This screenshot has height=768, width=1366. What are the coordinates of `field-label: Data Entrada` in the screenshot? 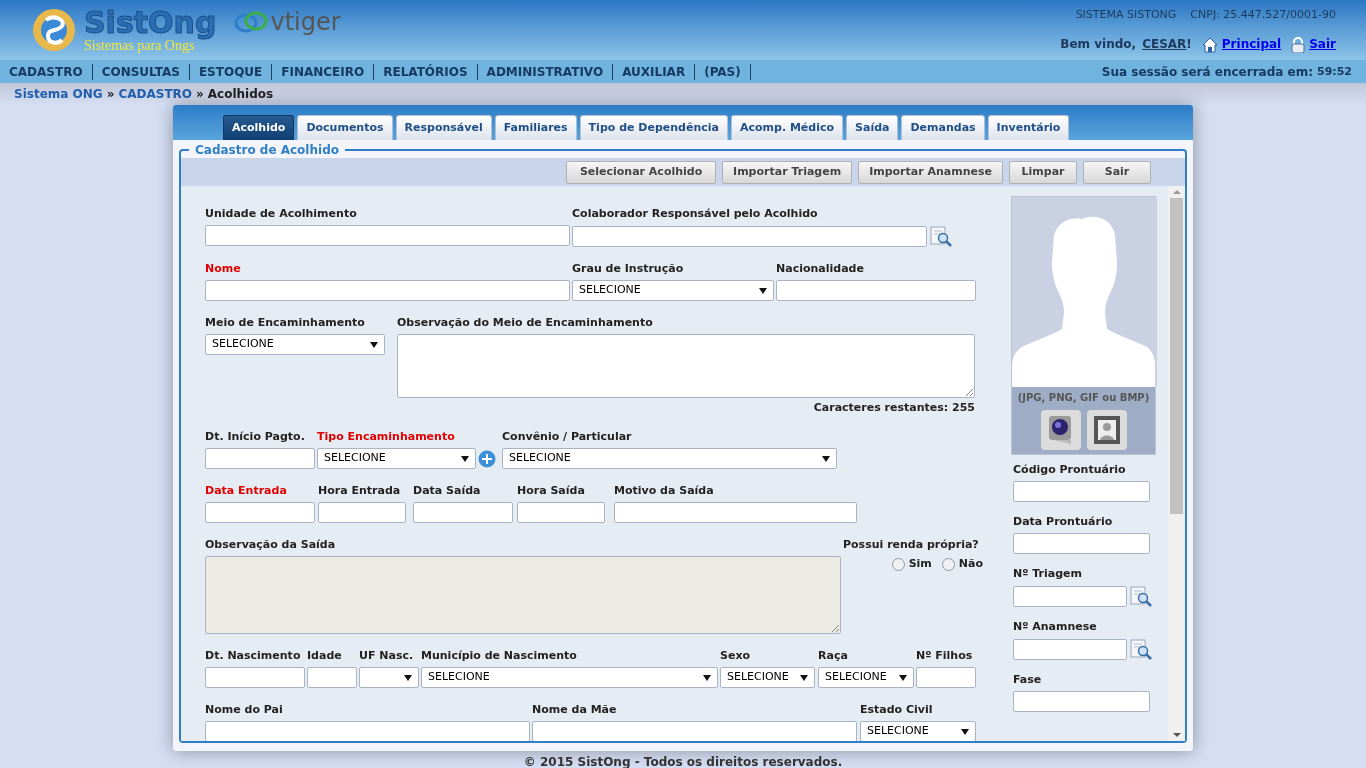 It's located at (246, 491).